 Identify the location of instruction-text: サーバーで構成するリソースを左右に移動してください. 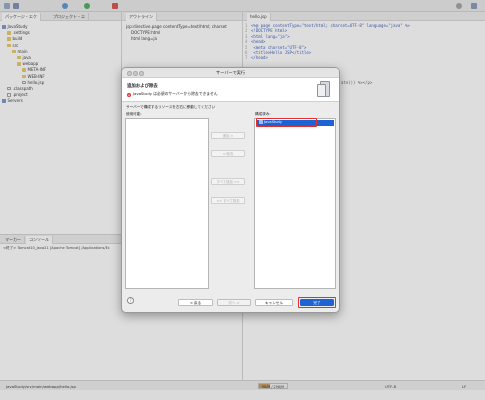
(171, 107).